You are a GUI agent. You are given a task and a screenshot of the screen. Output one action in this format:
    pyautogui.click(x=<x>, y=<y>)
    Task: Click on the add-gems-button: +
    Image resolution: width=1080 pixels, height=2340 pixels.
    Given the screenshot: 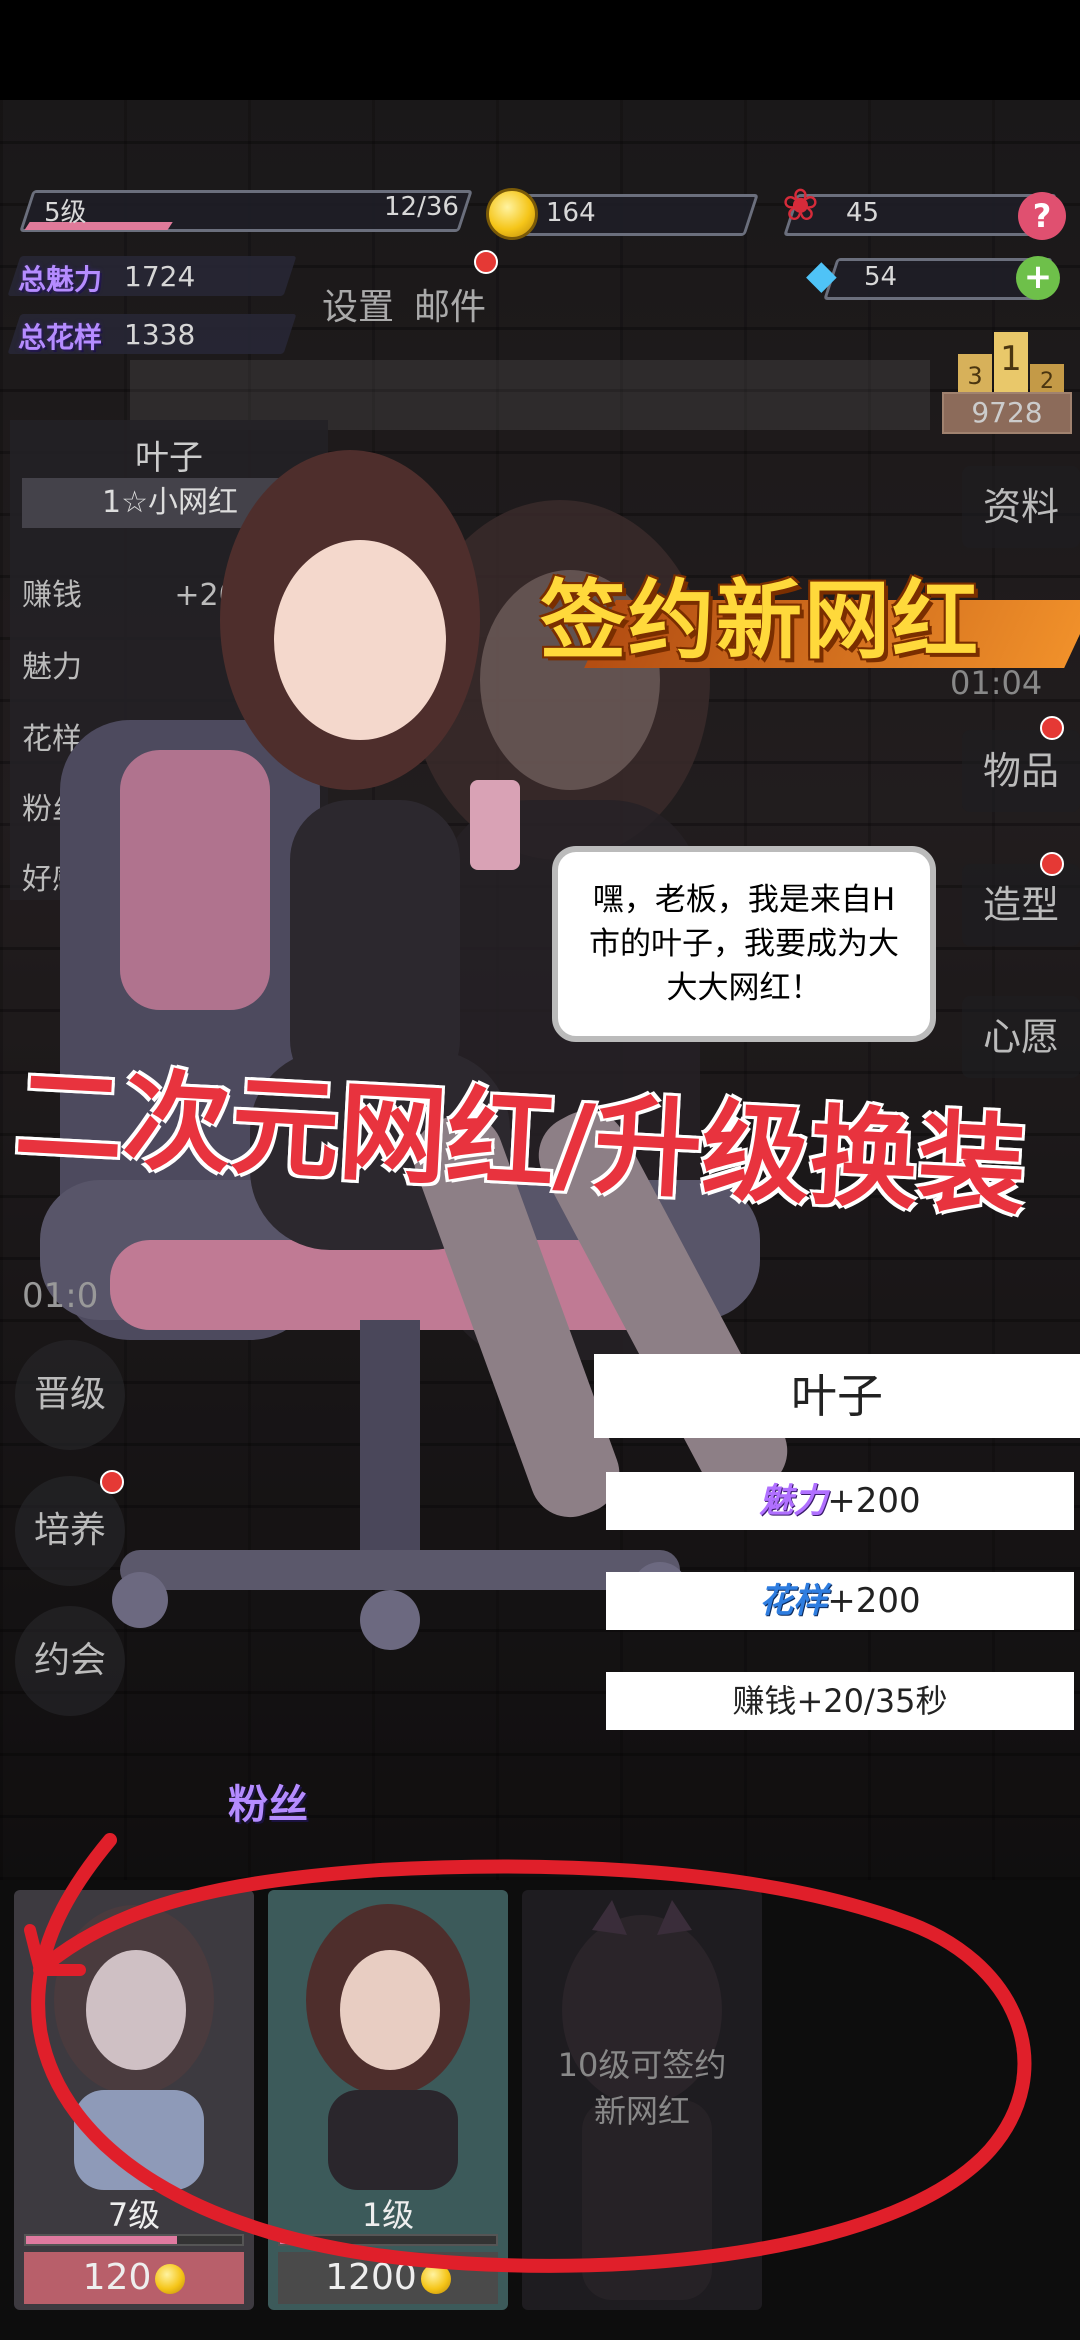 What is the action you would take?
    pyautogui.click(x=1038, y=278)
    